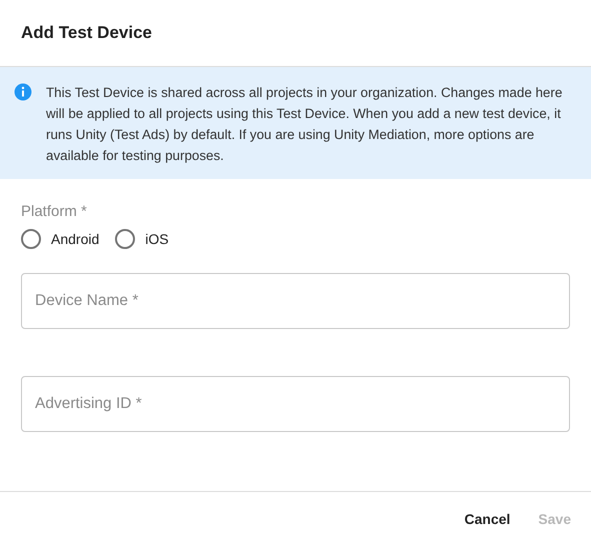 This screenshot has width=591, height=539. I want to click on radio-label: iOS, so click(157, 239).